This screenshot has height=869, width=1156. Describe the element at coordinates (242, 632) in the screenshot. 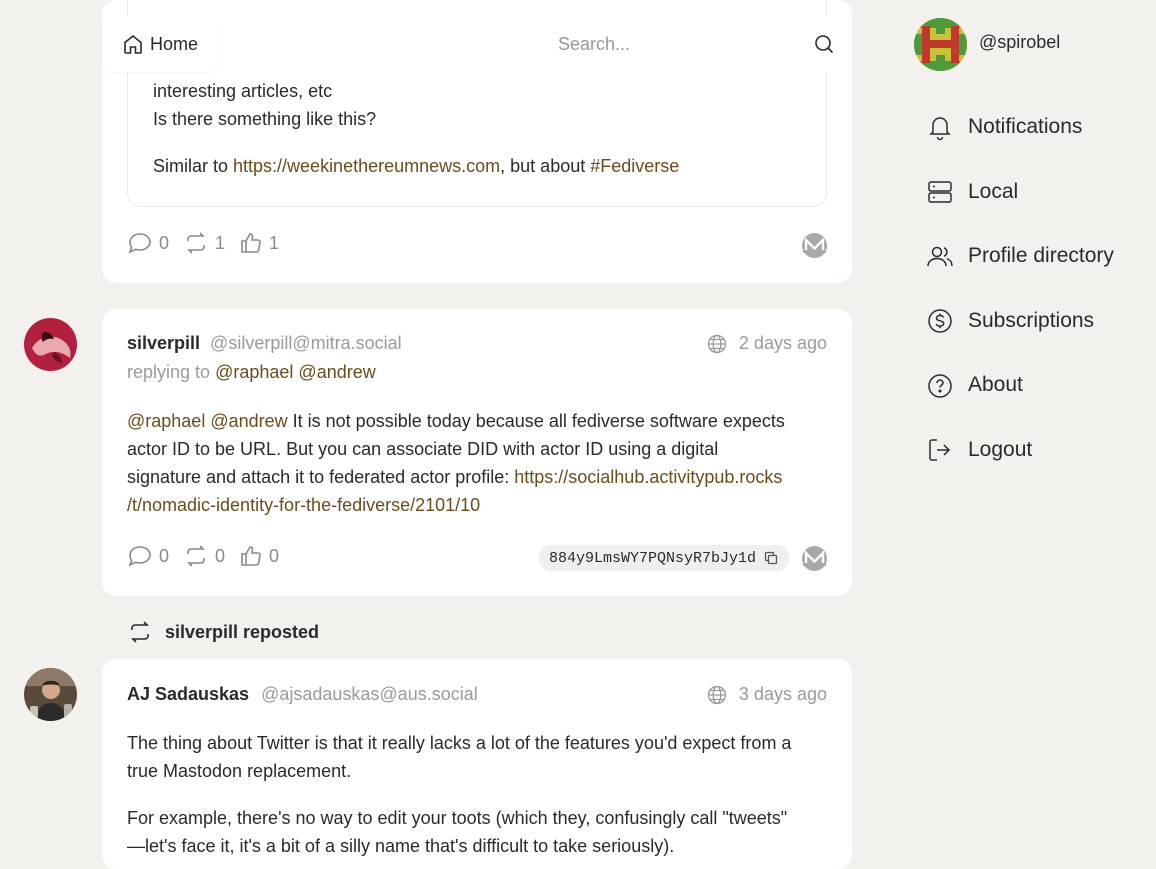

I see `repost-text: silverpill reposted` at that location.